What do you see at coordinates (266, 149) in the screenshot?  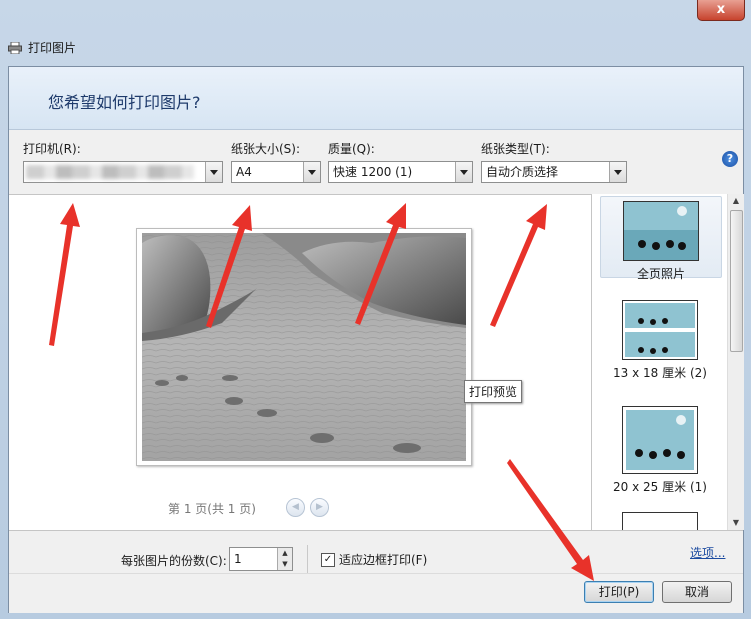 I see `paper-size-label: 纸张大小(S):` at bounding box center [266, 149].